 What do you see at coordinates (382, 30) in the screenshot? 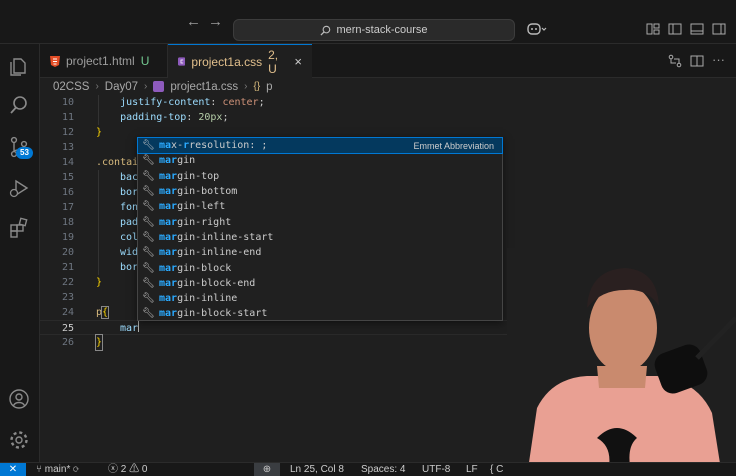
I see `search-label: mern-stack-course` at bounding box center [382, 30].